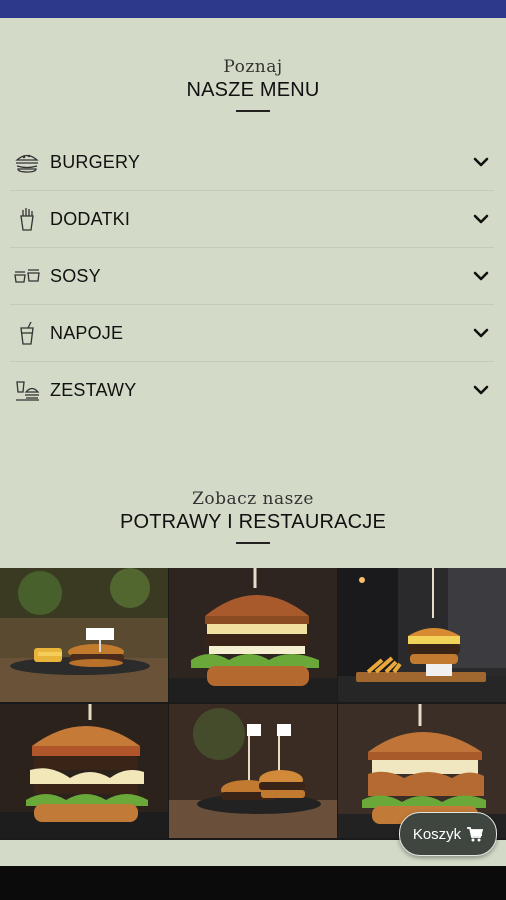 Image resolution: width=506 pixels, height=900 pixels. What do you see at coordinates (252, 333) in the screenshot?
I see `menu-item-napoje: NAPOJE` at bounding box center [252, 333].